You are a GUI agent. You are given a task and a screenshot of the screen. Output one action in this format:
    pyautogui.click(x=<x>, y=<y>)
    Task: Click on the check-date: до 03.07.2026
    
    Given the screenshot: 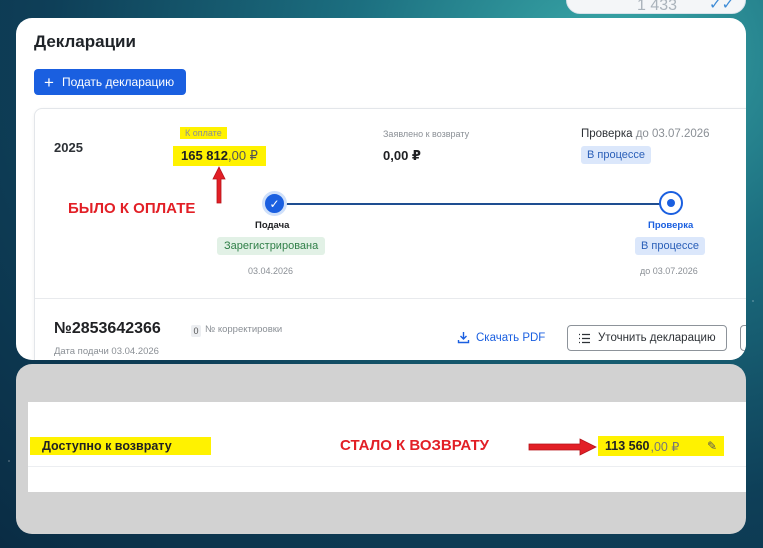 What is the action you would take?
    pyautogui.click(x=672, y=134)
    